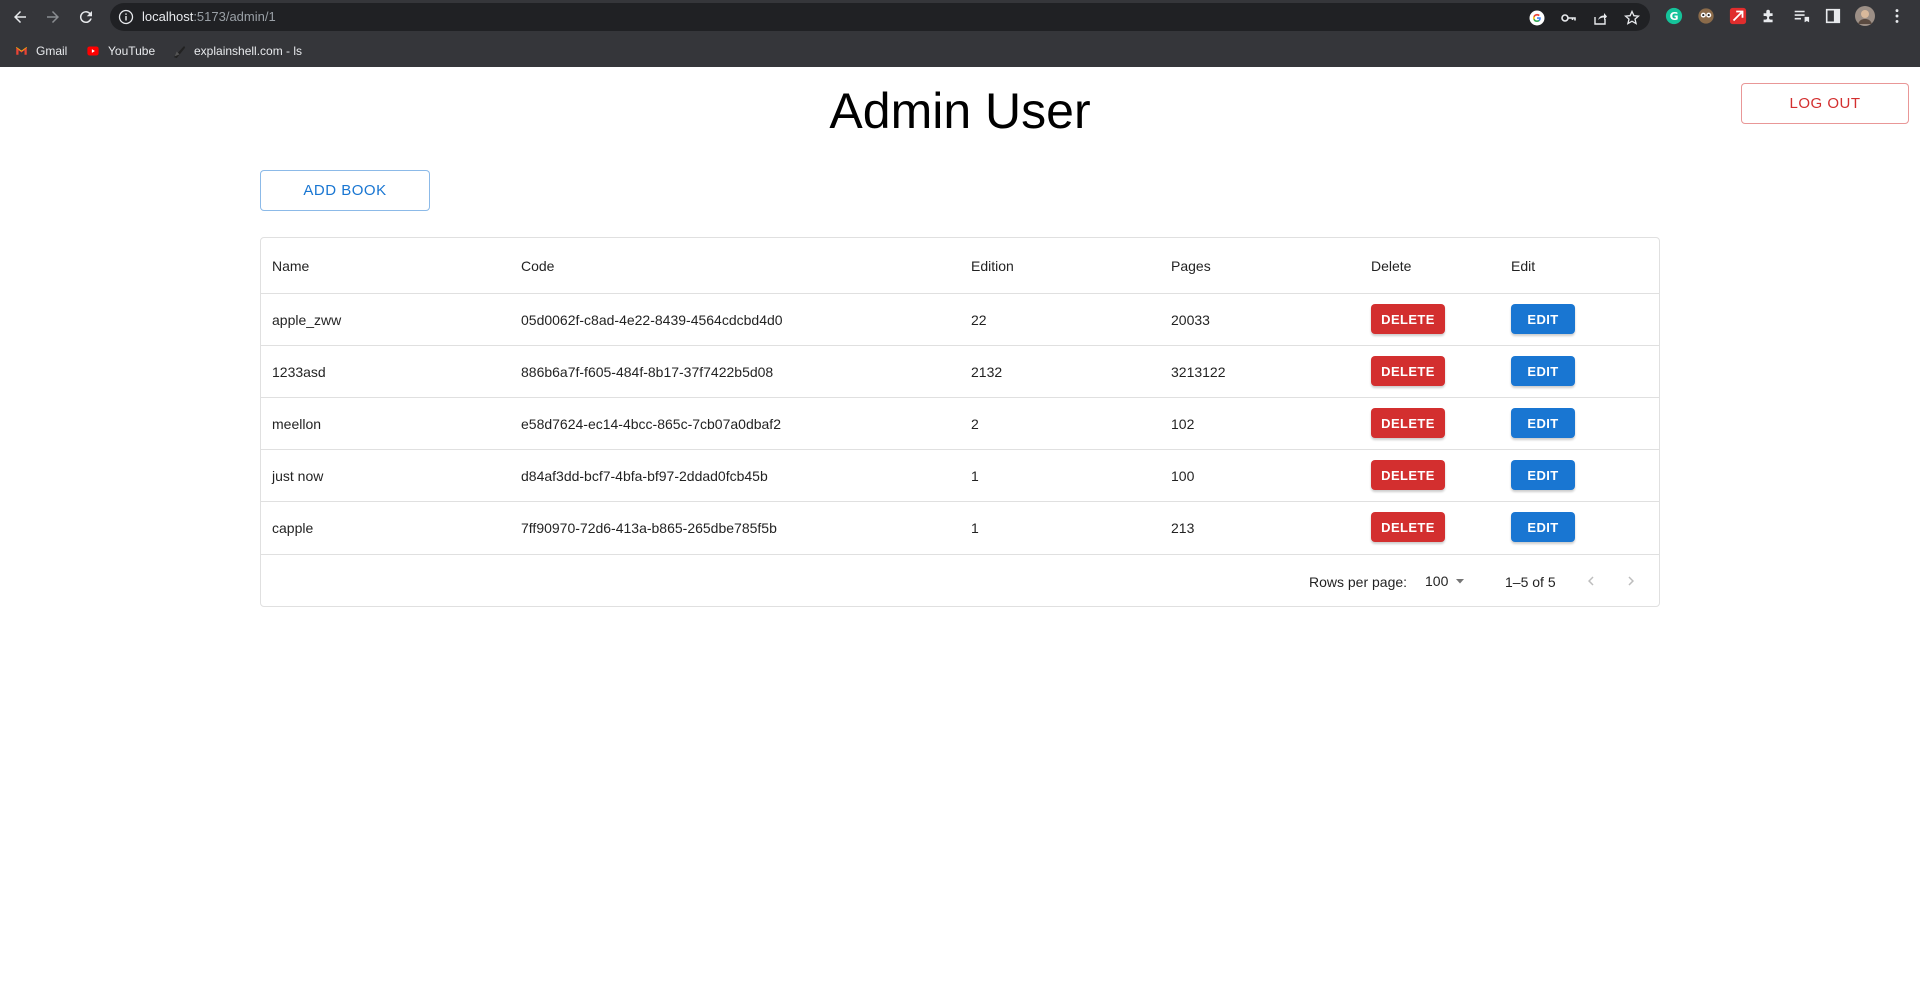 This screenshot has height=997, width=1920. What do you see at coordinates (86, 17) in the screenshot?
I see `reload-icon` at bounding box center [86, 17].